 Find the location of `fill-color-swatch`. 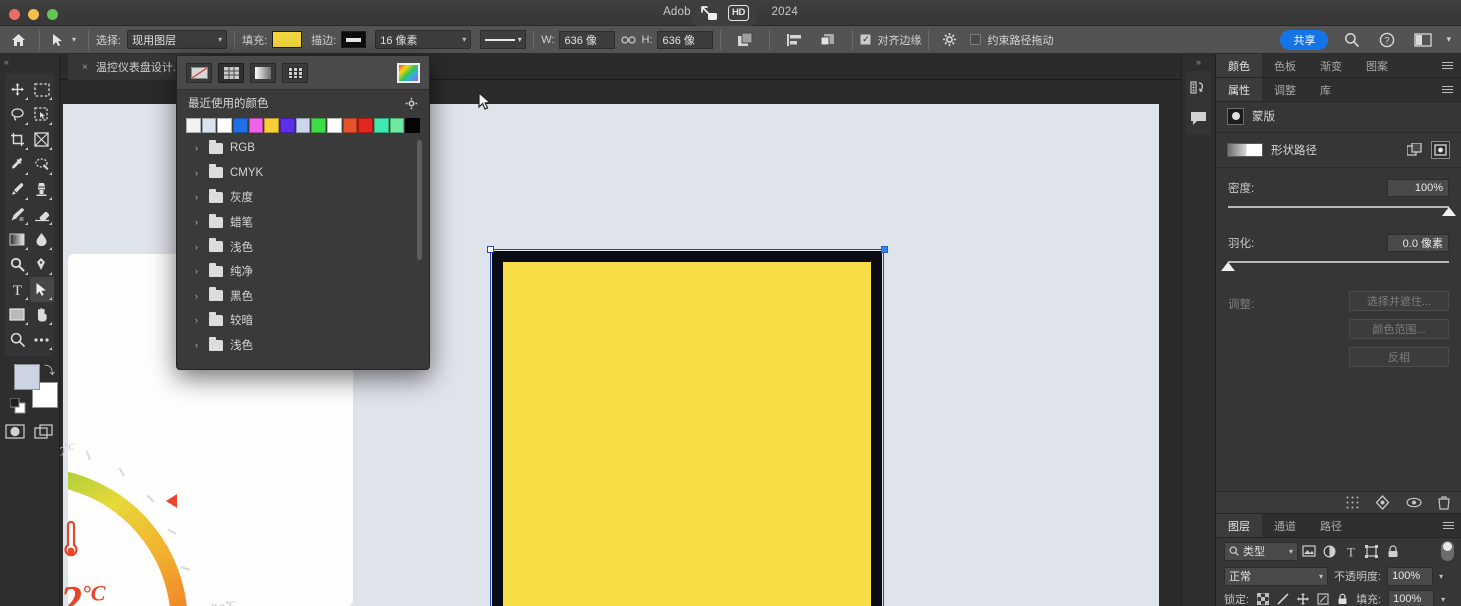

fill-color-swatch is located at coordinates (287, 39).